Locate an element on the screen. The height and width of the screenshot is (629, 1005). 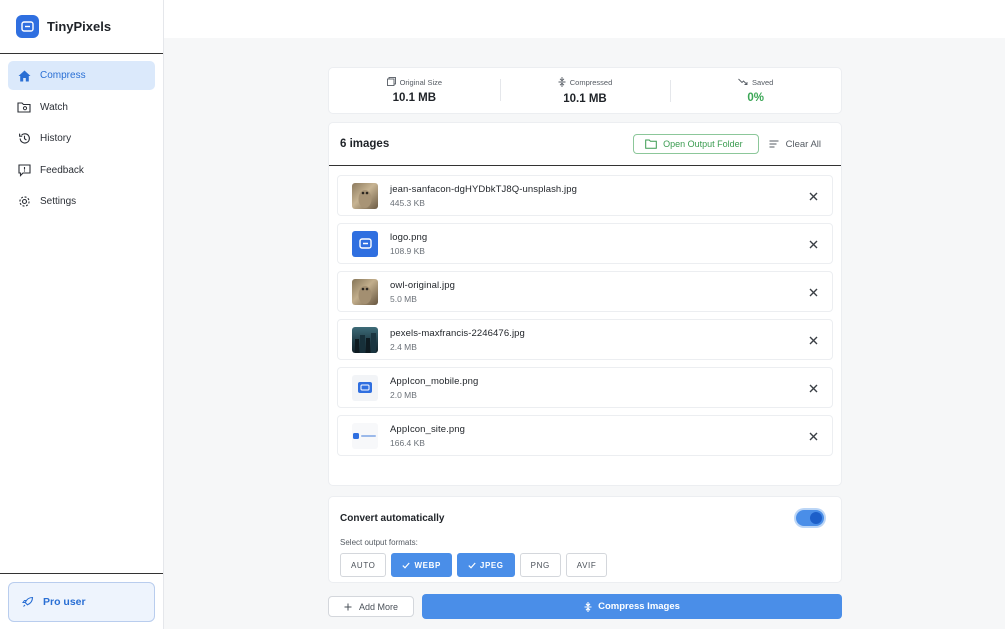
sidebar-item-history: History is located at coordinates (81, 138).